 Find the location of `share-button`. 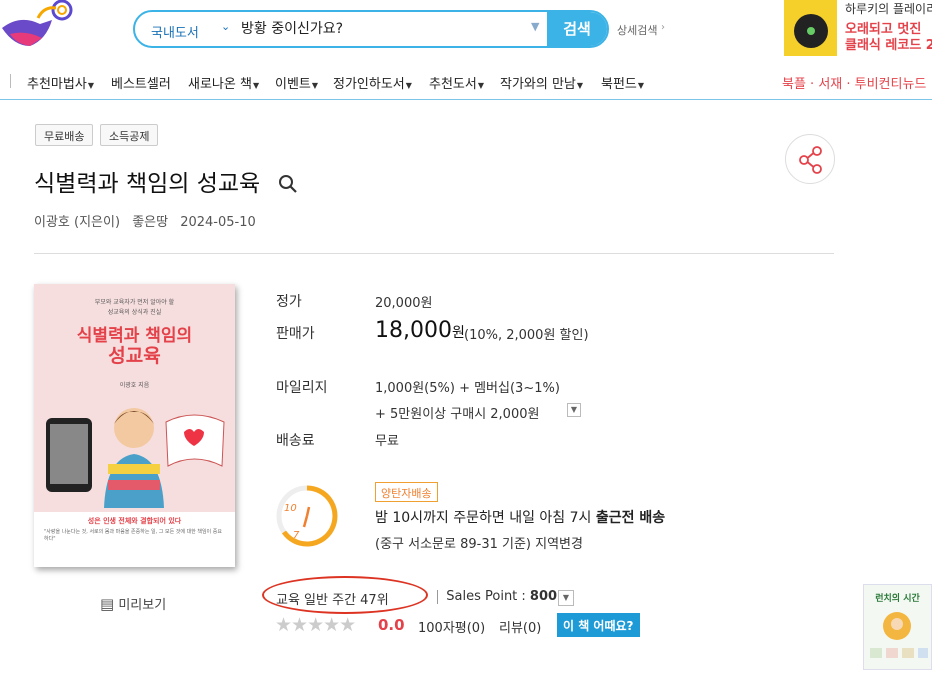

share-button is located at coordinates (810, 159).